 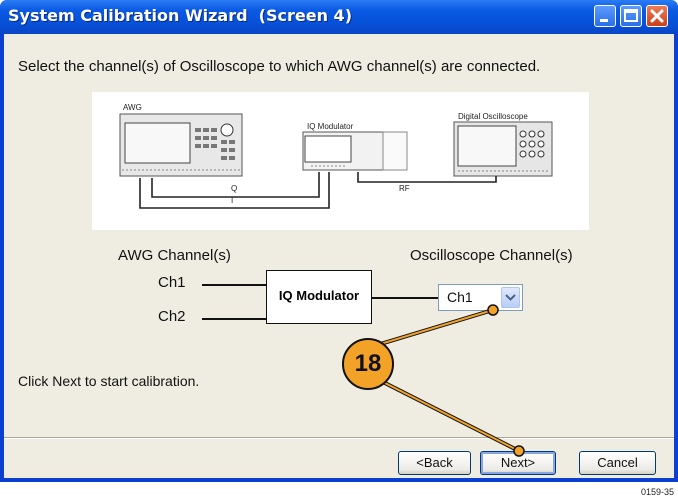 I want to click on scope-image-label: Digital Oscilloscope, so click(x=493, y=116).